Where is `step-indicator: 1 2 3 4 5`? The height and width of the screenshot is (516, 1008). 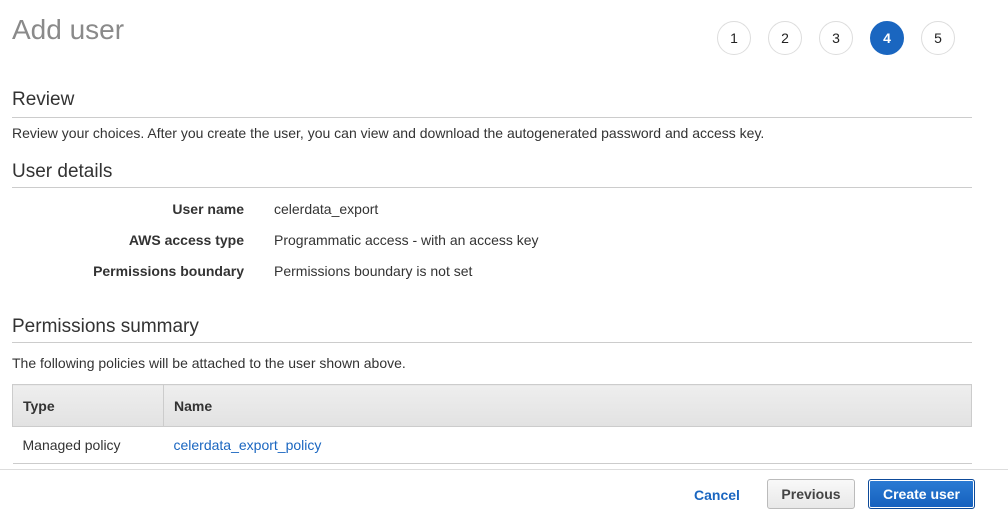
step-indicator: 1 2 3 4 5 is located at coordinates (836, 38).